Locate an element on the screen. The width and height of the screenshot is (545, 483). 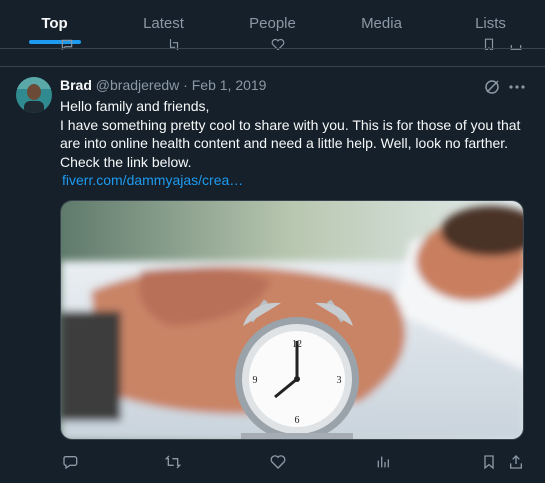
tweet-date: Feb 1, 2019 is located at coordinates (229, 85).